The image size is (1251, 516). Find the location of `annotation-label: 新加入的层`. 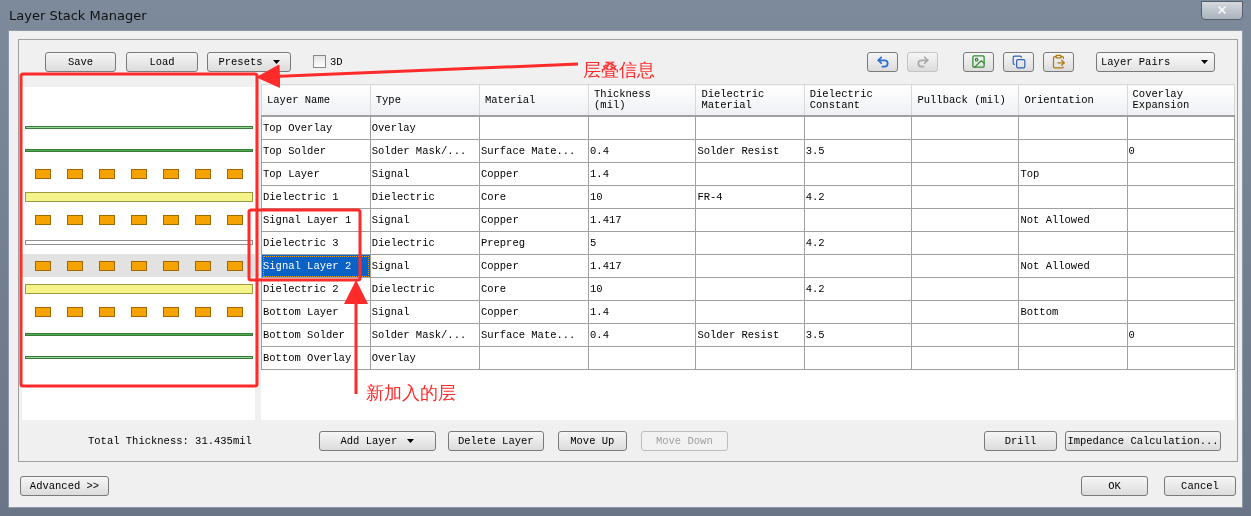

annotation-label: 新加入的层 is located at coordinates (411, 393).